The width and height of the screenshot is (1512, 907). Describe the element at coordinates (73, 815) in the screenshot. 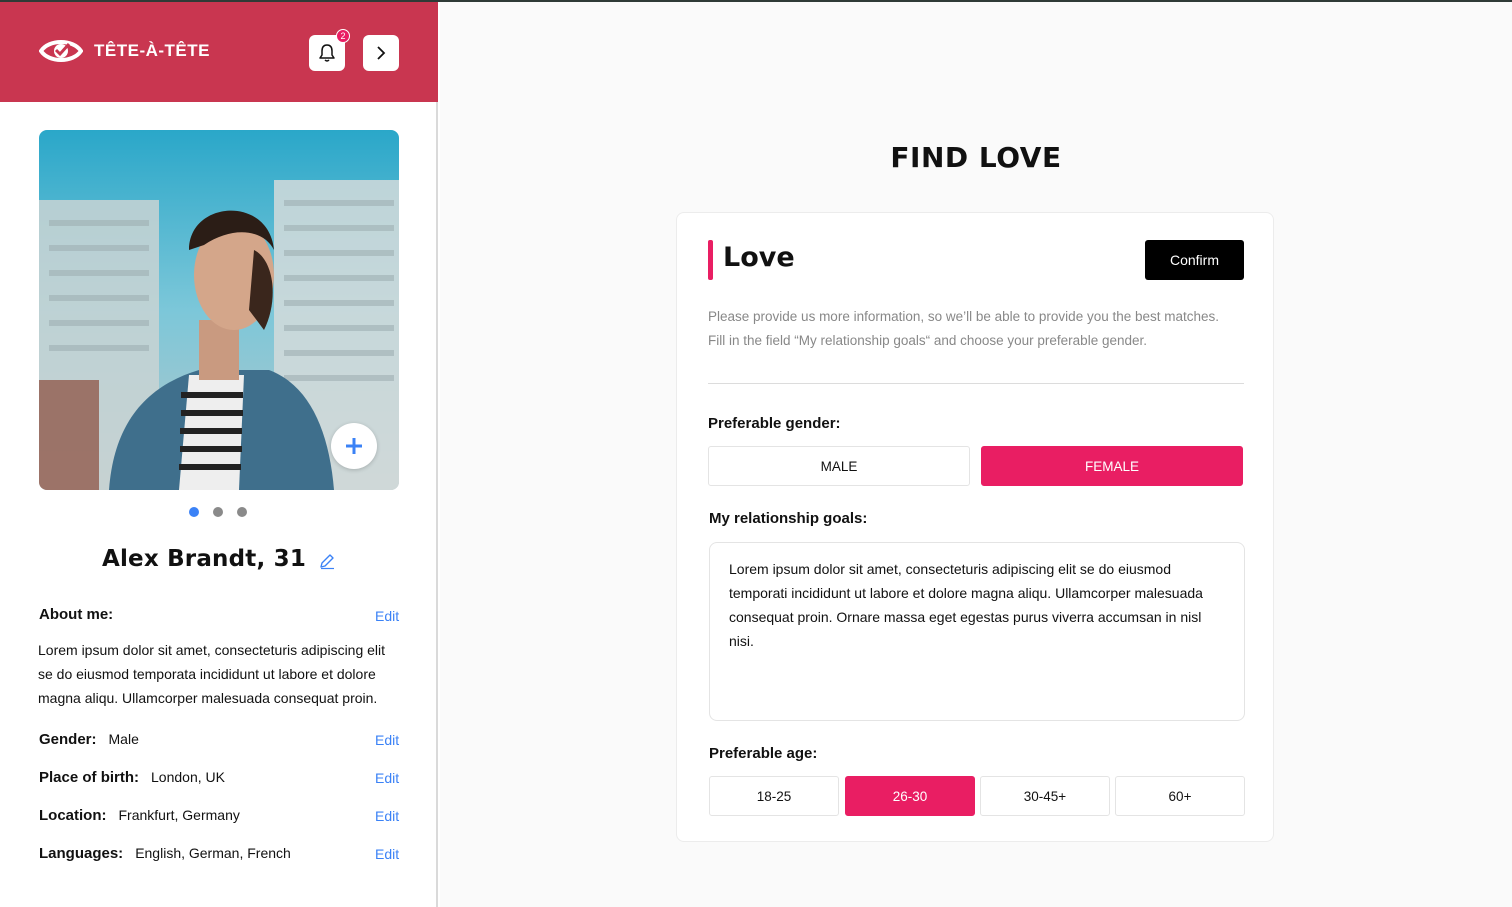

I see `location-label: Location:` at that location.